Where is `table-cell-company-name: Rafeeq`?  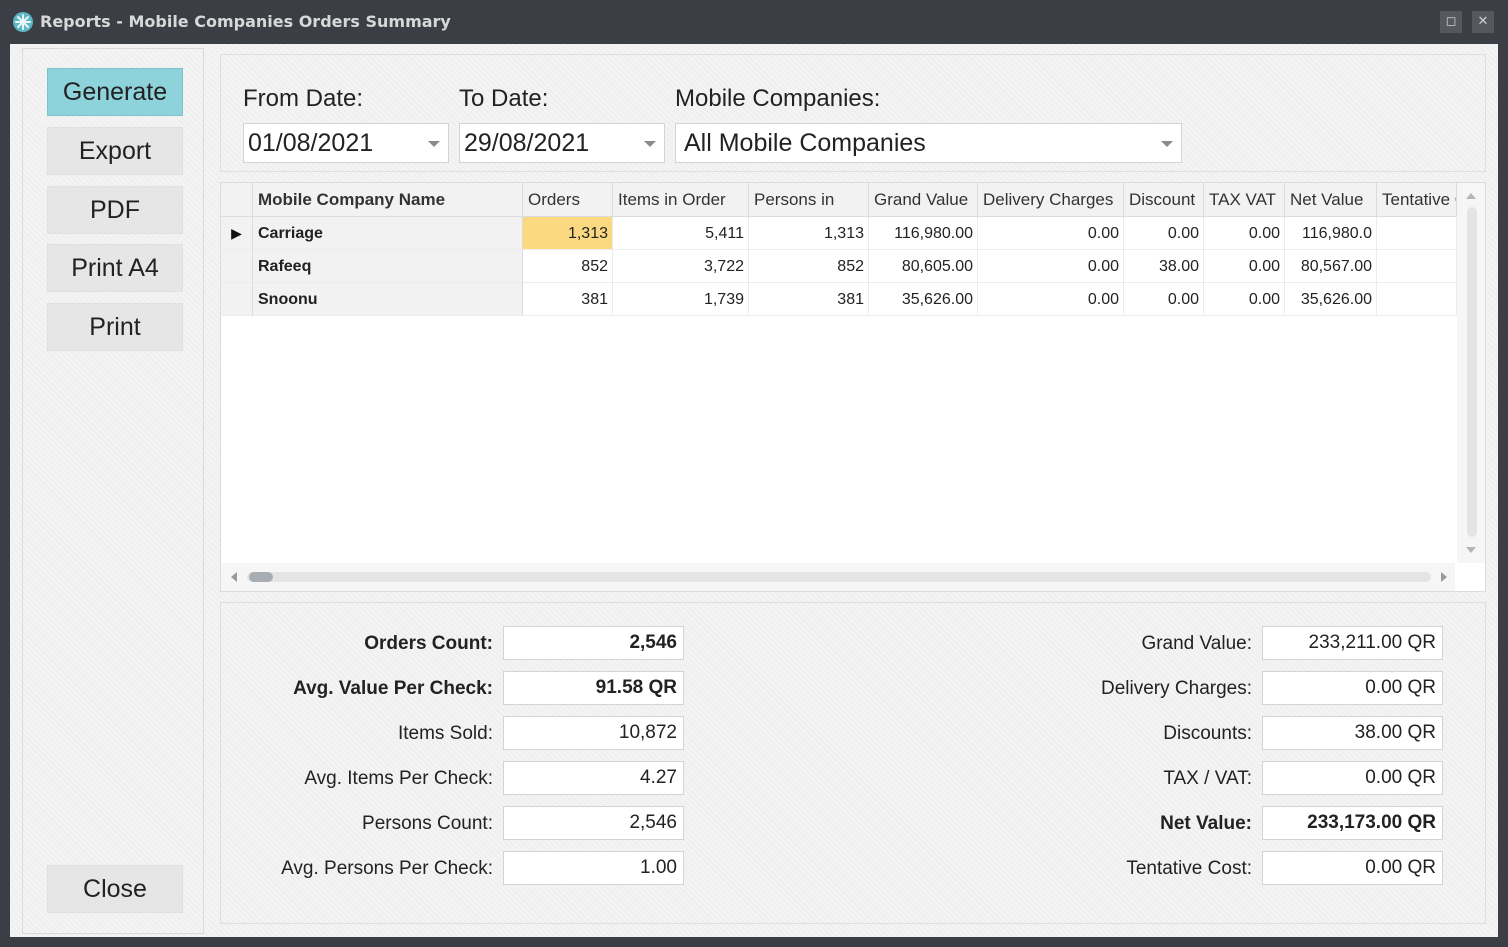
table-cell-company-name: Rafeeq is located at coordinates (388, 266).